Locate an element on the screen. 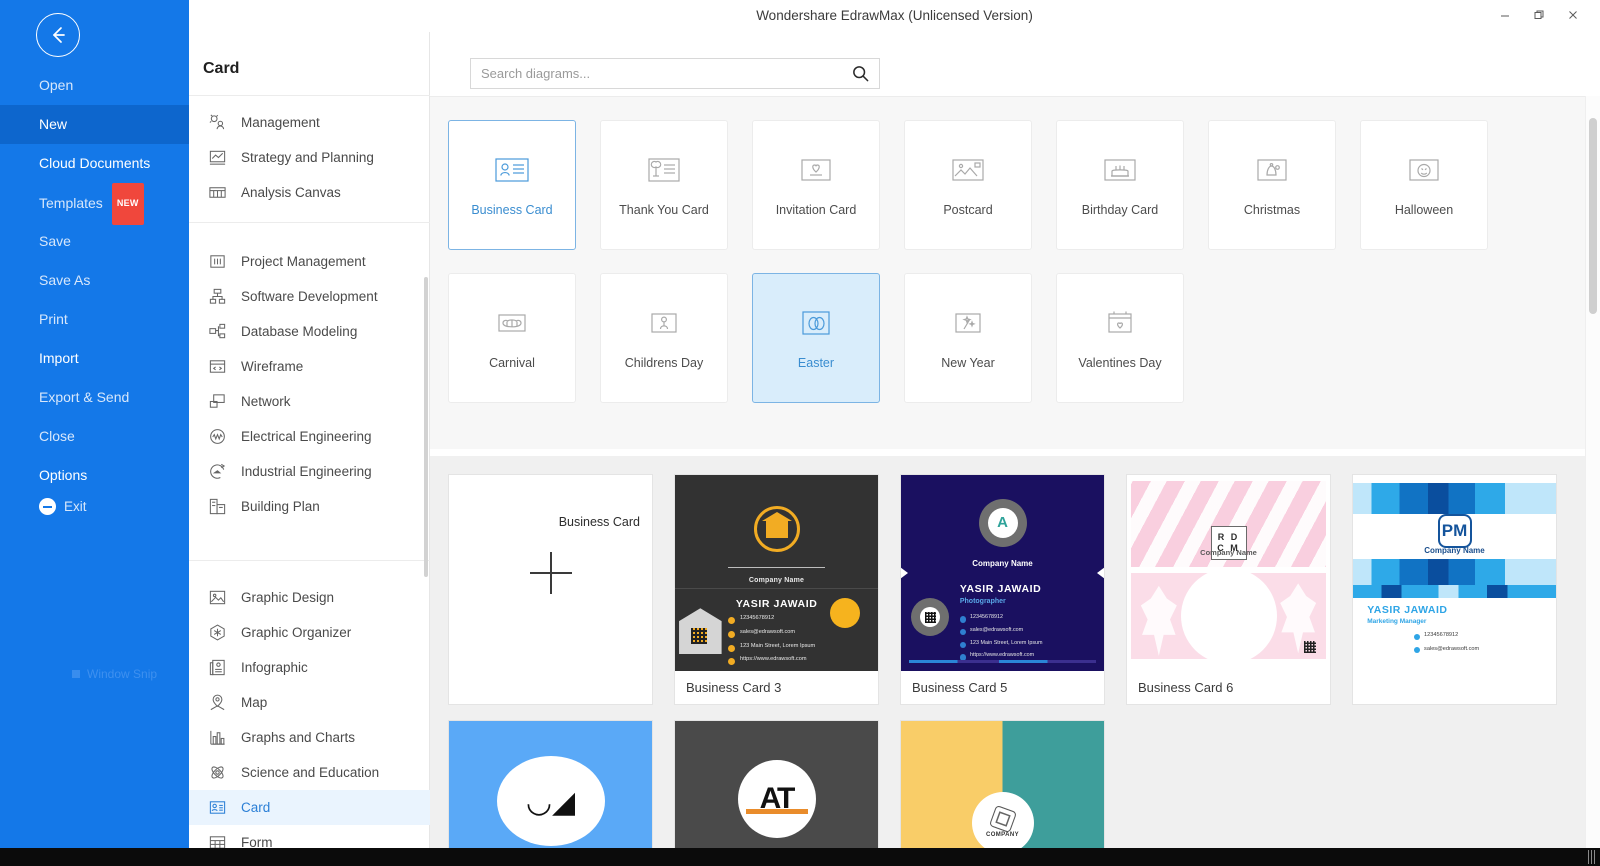  main-scrollbar-thumb is located at coordinates (1593, 216).